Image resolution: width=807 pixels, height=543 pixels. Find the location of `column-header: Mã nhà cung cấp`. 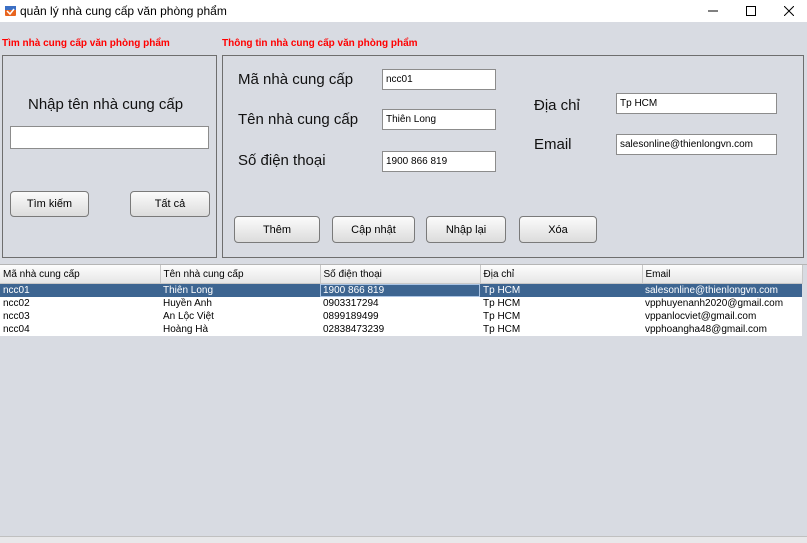

column-header: Mã nhà cung cấp is located at coordinates (80, 274).